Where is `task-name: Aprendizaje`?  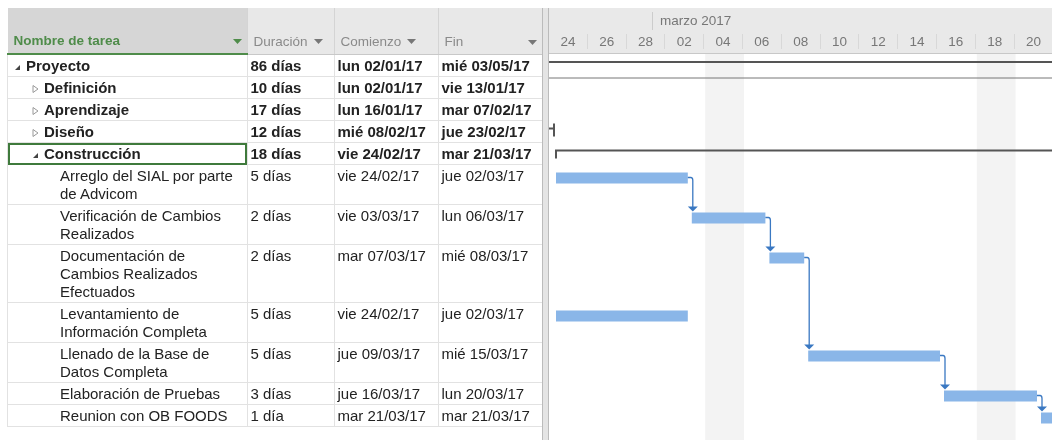
task-name: Aprendizaje is located at coordinates (87, 109).